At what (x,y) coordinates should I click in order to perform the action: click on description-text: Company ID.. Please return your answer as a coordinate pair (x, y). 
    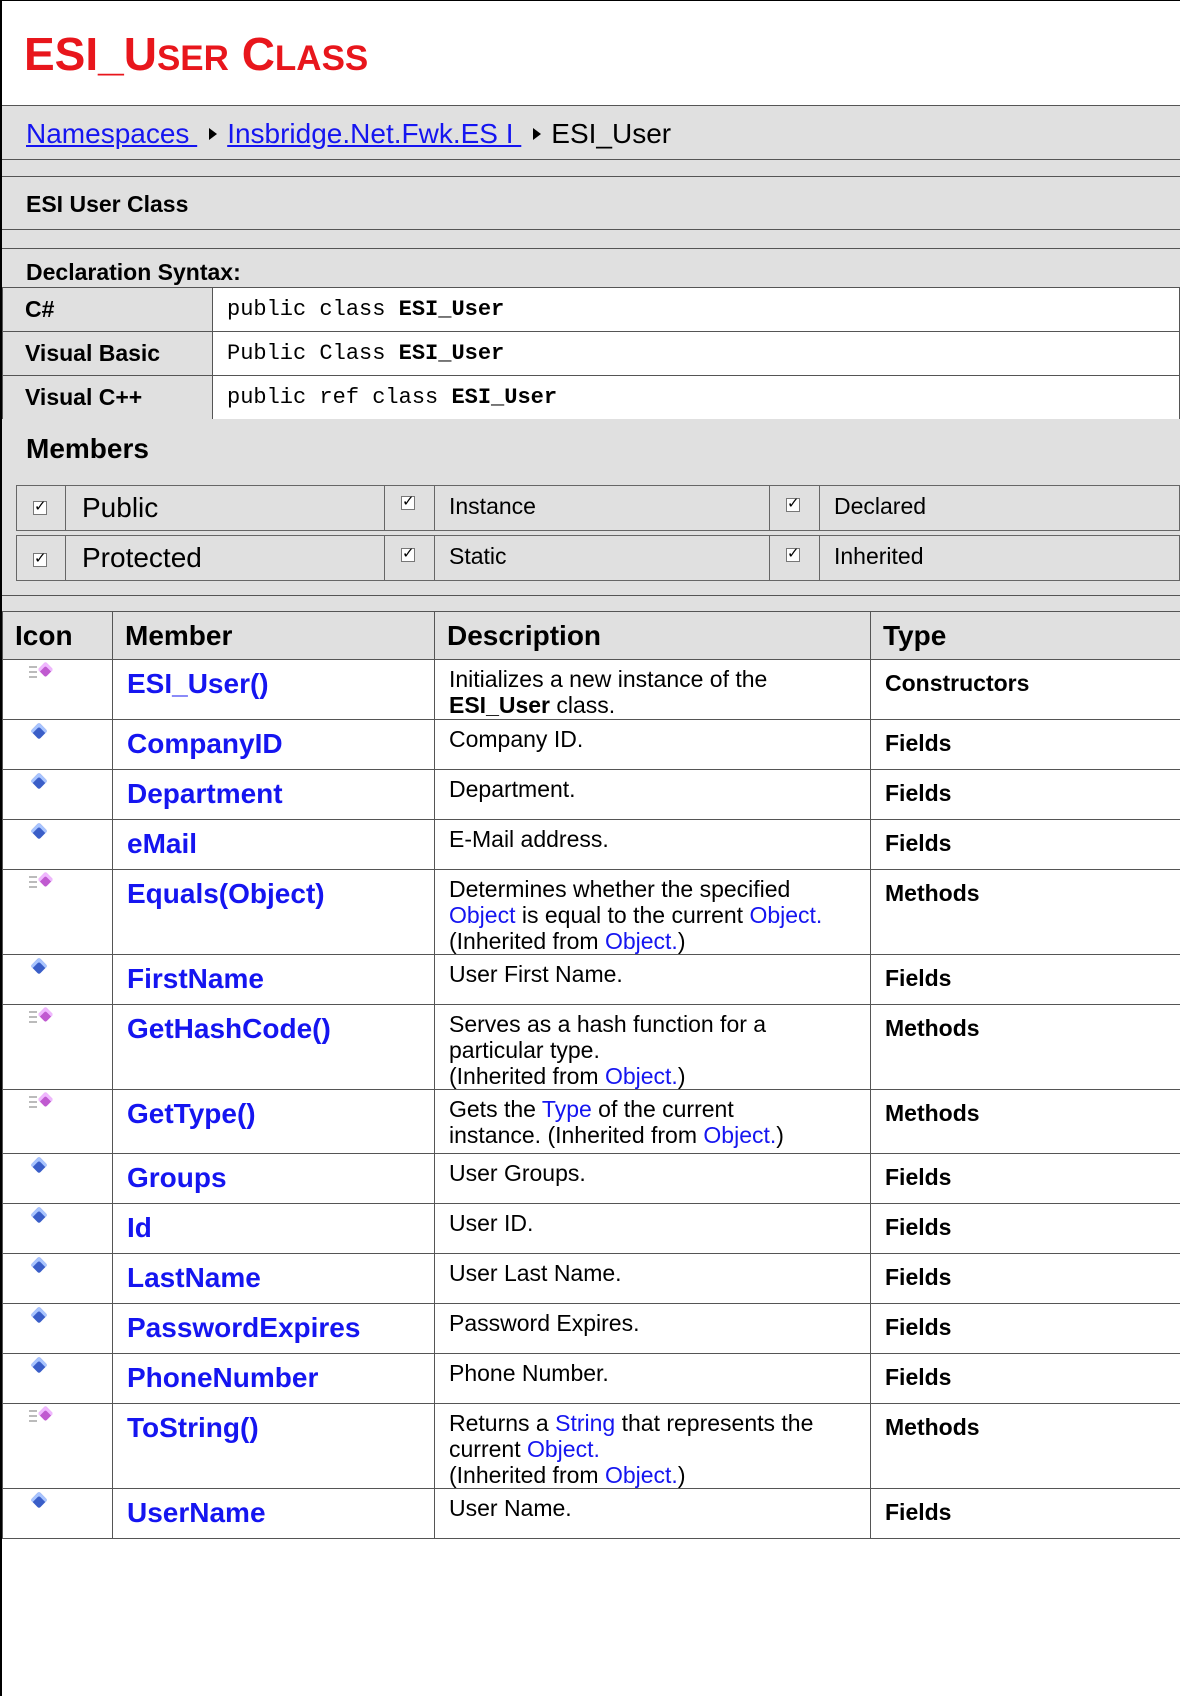
    Looking at the image, I should click on (516, 739).